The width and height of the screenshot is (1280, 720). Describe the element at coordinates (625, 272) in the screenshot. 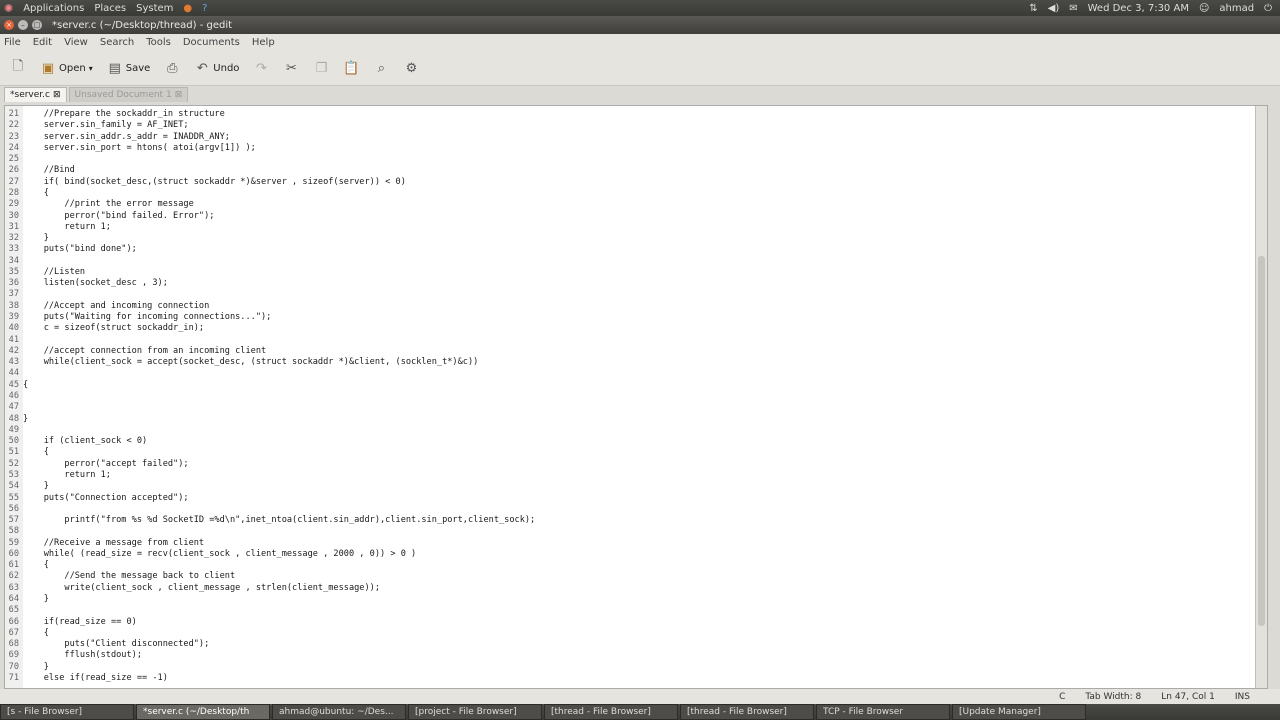

I see `code-line: 35 //Listen` at that location.